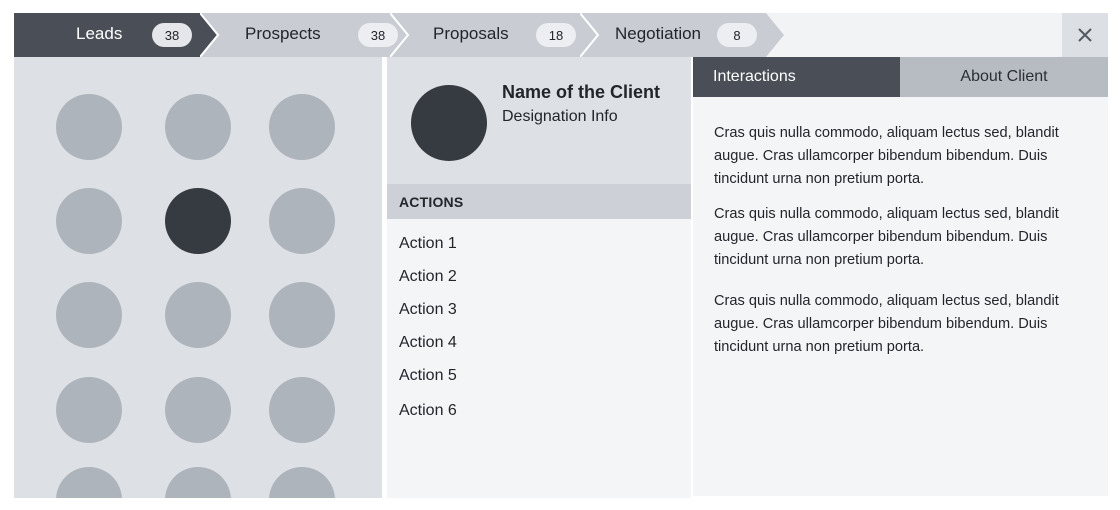 This screenshot has height=510, width=1120. Describe the element at coordinates (428, 277) in the screenshot. I see `action-item: Action 2` at that location.